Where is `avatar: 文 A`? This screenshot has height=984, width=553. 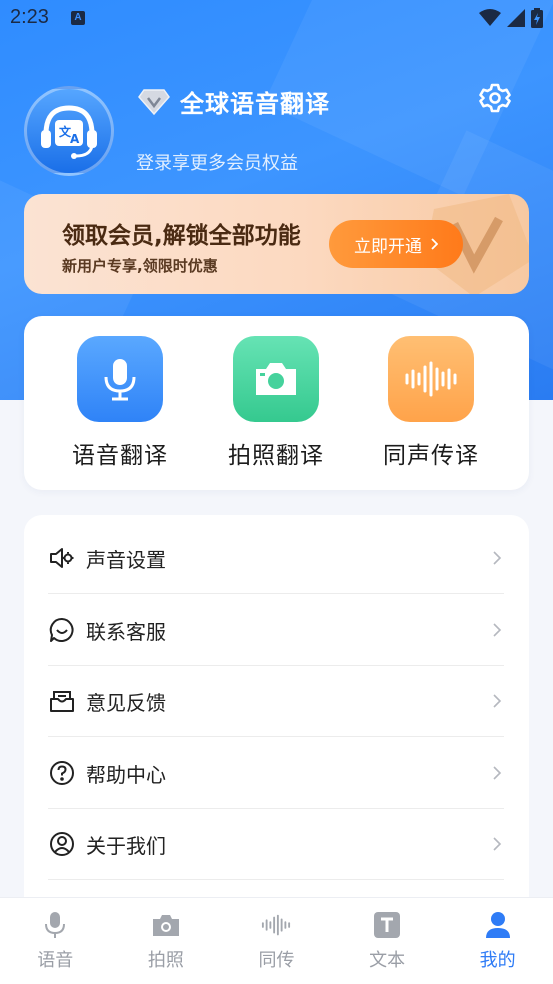 avatar: 文 A is located at coordinates (69, 131).